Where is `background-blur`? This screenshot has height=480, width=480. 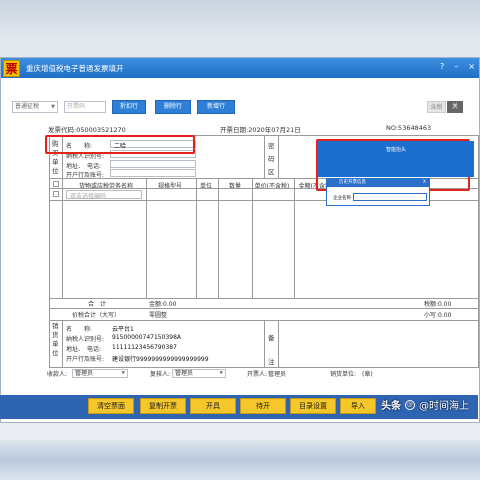 background-blur is located at coordinates (240, 460).